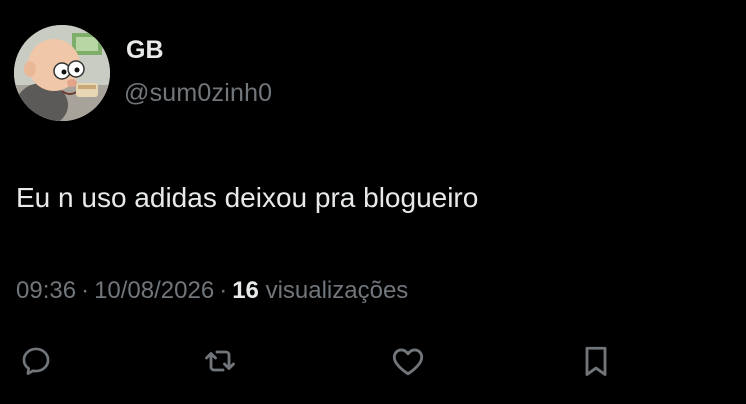 This screenshot has width=746, height=404. What do you see at coordinates (245, 290) in the screenshot?
I see `views-count: 16` at bounding box center [245, 290].